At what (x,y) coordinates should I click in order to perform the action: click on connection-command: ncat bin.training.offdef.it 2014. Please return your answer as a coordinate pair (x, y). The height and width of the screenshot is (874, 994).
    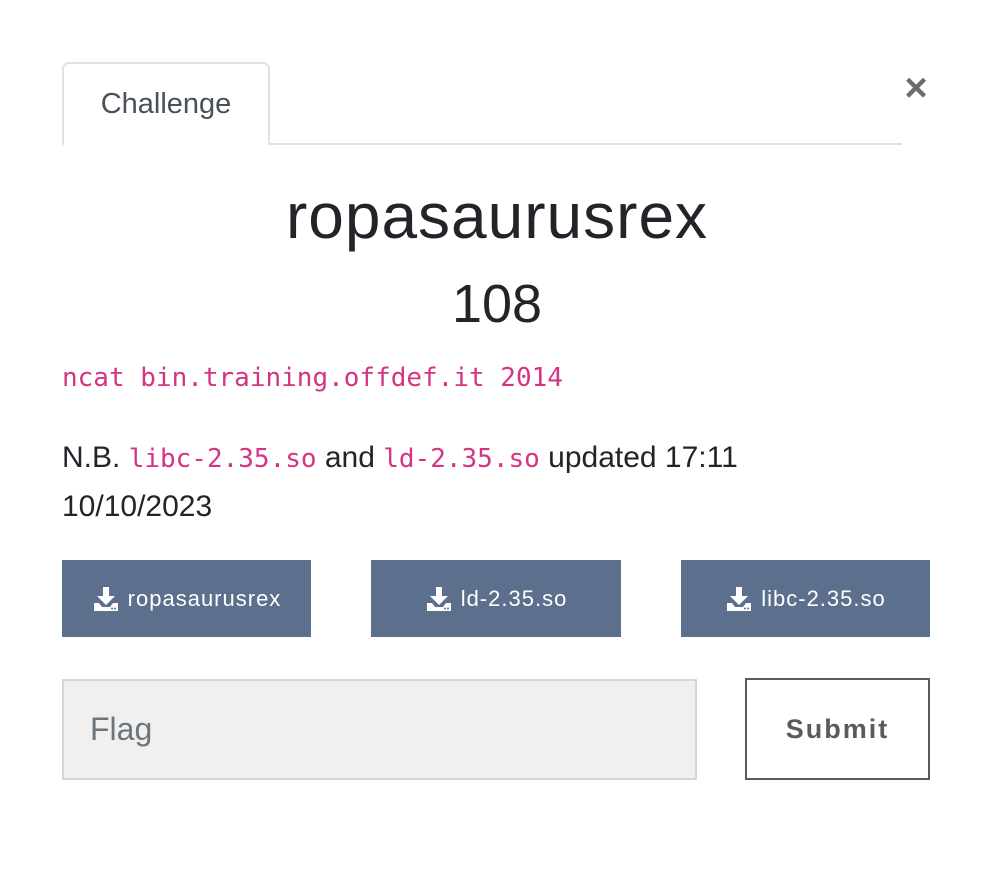
    Looking at the image, I should click on (312, 378).